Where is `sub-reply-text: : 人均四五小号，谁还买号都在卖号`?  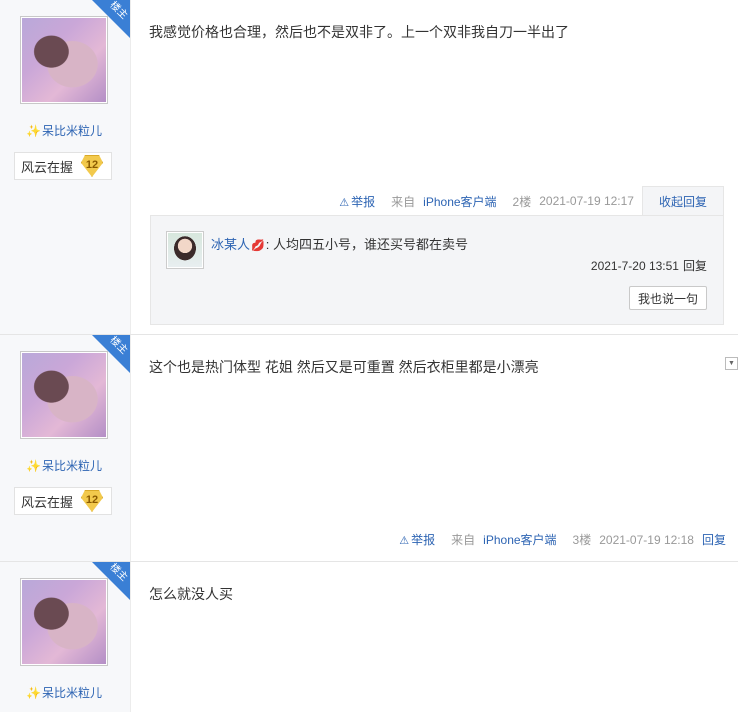
sub-reply-text: : 人均四五小号，谁还买号都在卖号 is located at coordinates (366, 244).